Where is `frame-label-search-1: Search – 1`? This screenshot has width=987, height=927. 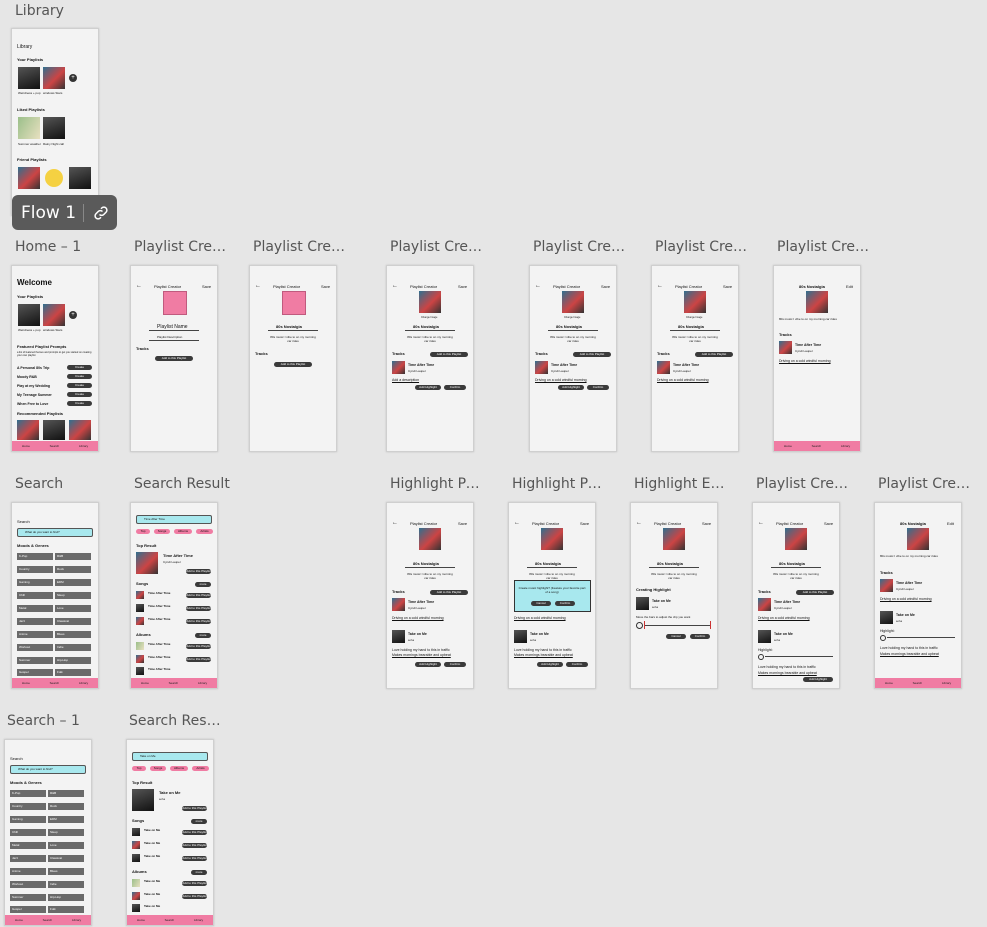
frame-label-search-1: Search – 1 is located at coordinates (43, 721).